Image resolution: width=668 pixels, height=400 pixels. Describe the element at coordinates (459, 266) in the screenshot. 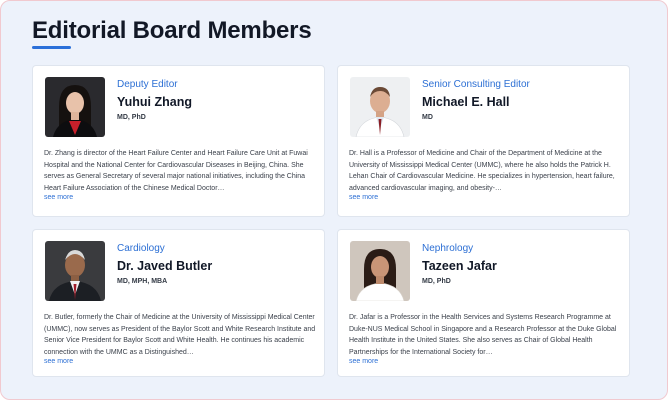

I see `member-name: Tazeen Jafar` at that location.